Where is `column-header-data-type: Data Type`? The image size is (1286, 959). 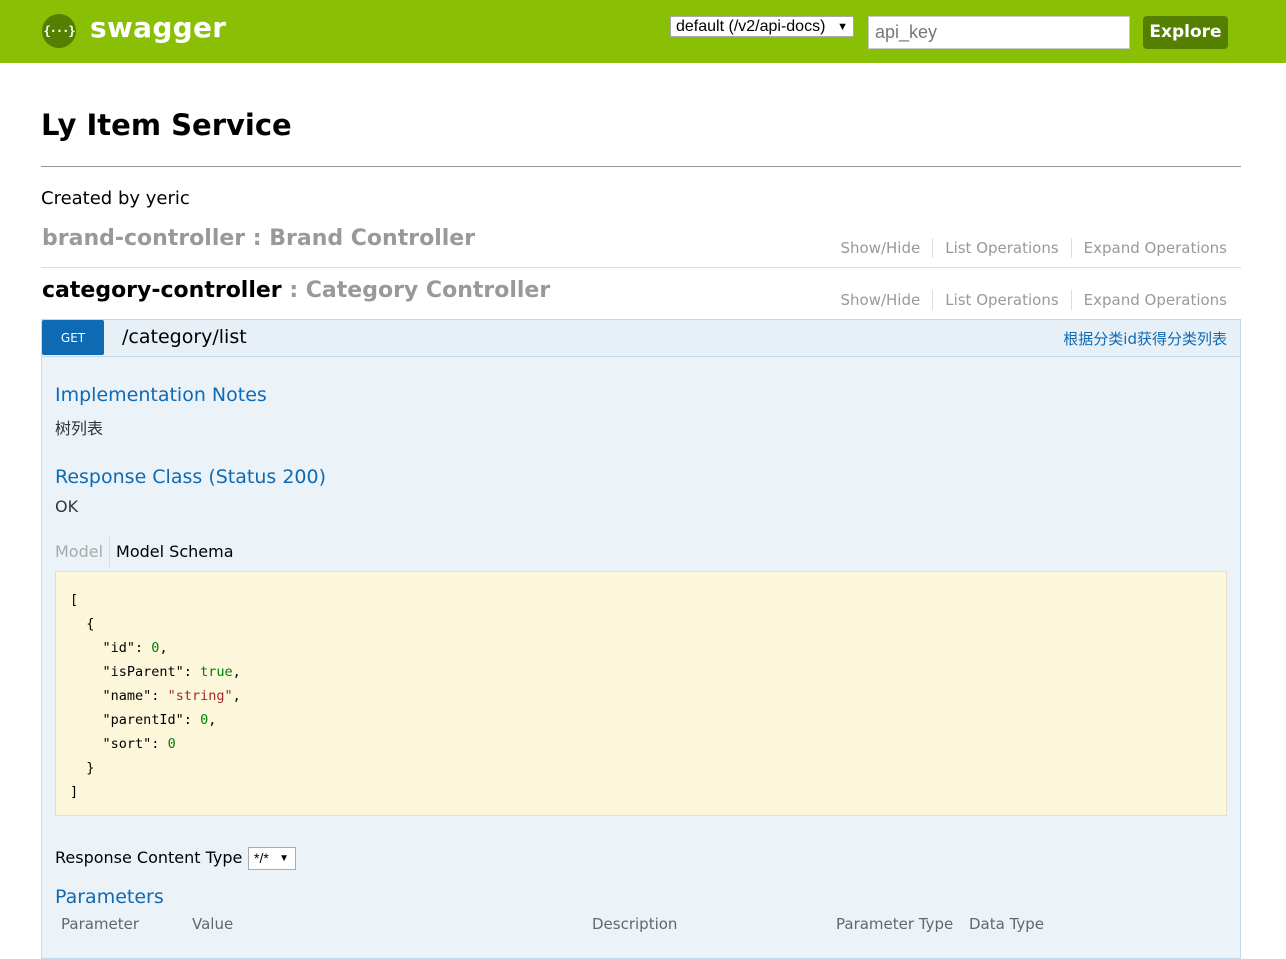
column-header-data-type: Data Type is located at coordinates (1007, 924).